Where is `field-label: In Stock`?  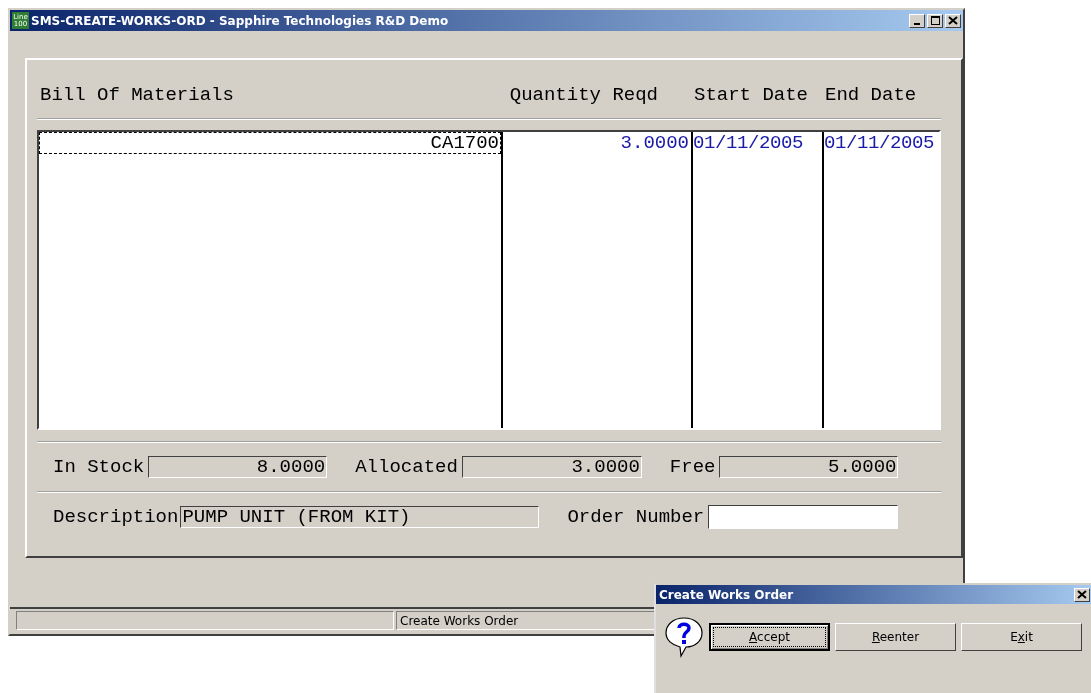 field-label: In Stock is located at coordinates (99, 467).